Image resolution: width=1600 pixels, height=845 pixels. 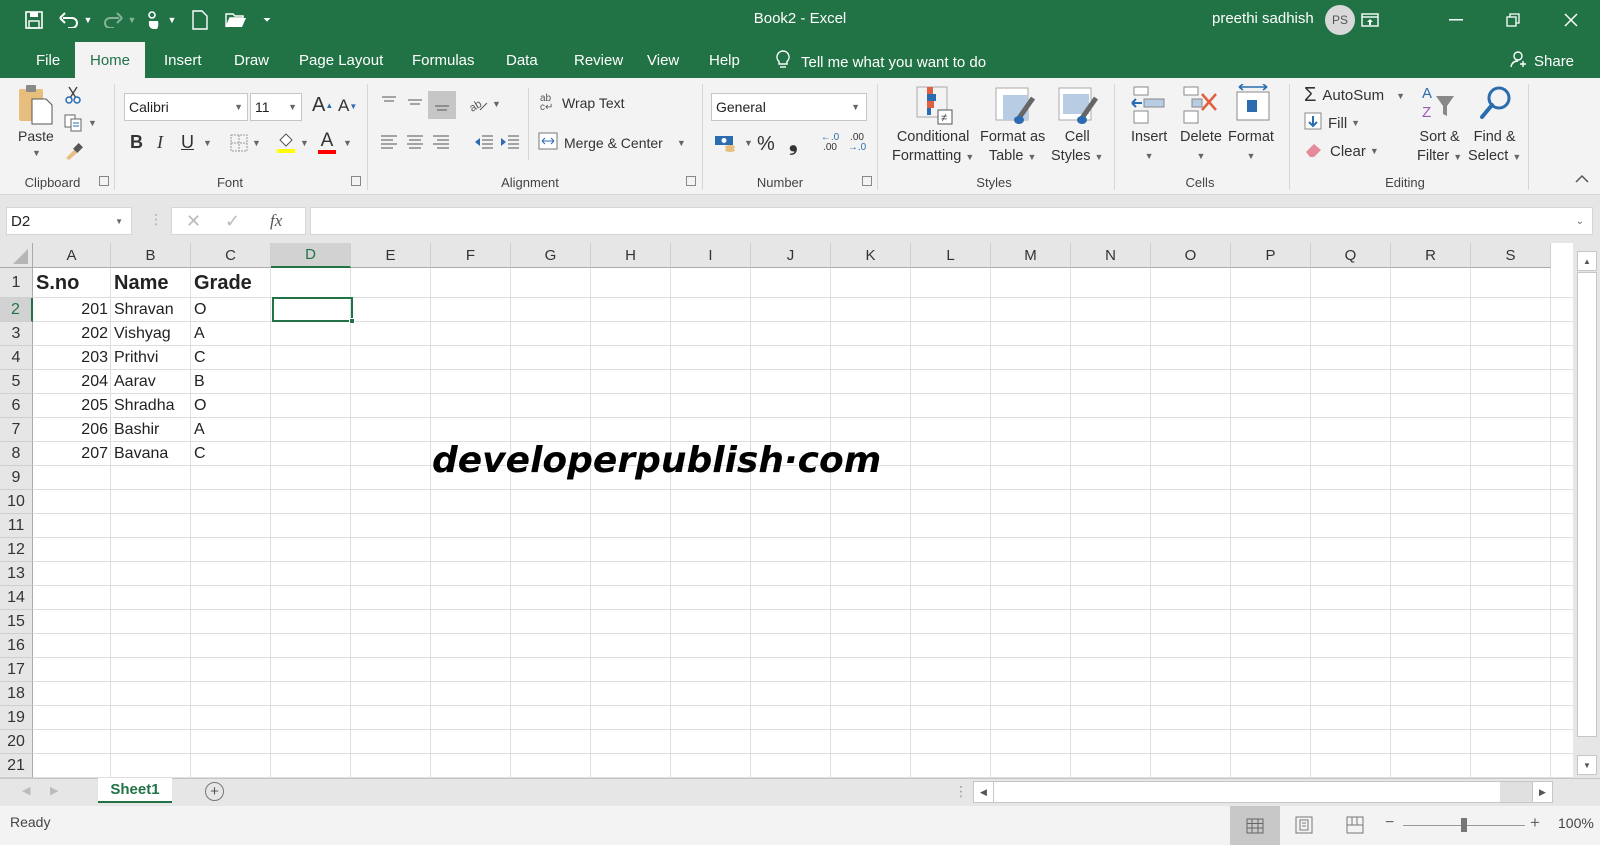 What do you see at coordinates (54, 790) in the screenshot?
I see `next-sheet-icon: ▶` at bounding box center [54, 790].